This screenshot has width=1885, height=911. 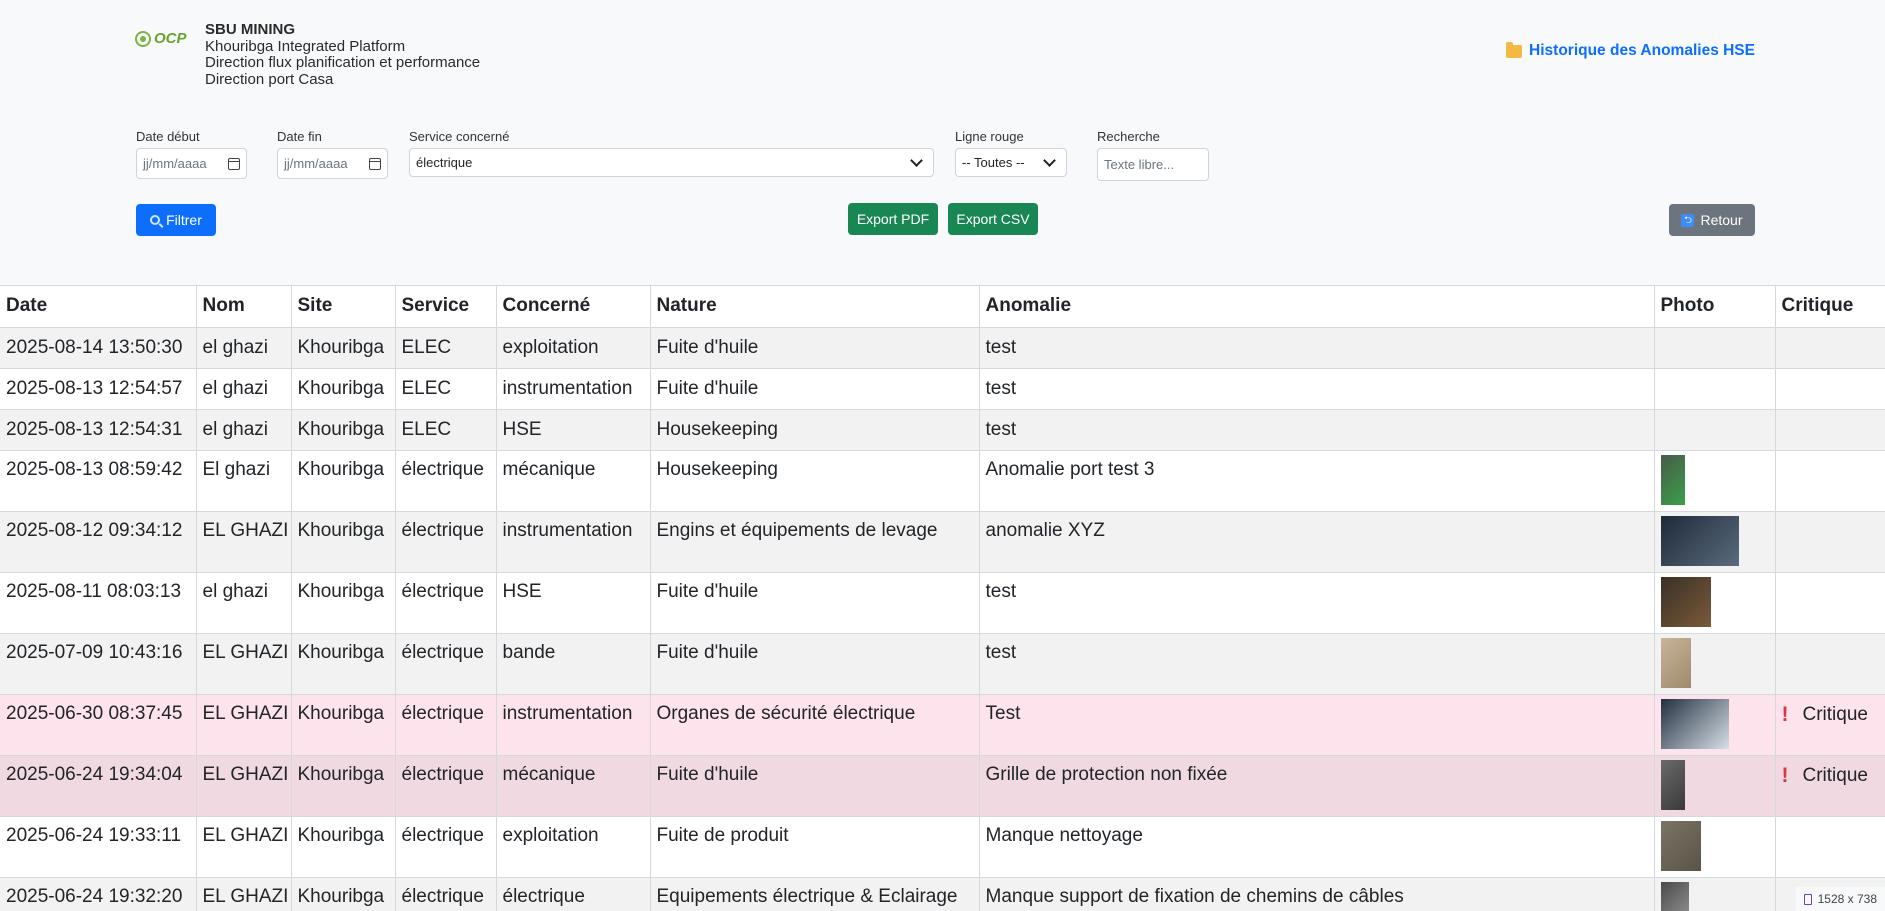 What do you see at coordinates (191, 163) in the screenshot?
I see `date-debut-input: jj/mm/aaaa` at bounding box center [191, 163].